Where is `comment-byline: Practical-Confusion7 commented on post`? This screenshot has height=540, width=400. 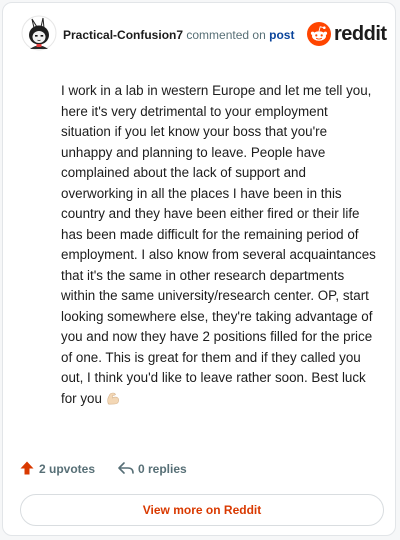
comment-byline: Practical-Confusion7 commented on post is located at coordinates (178, 35).